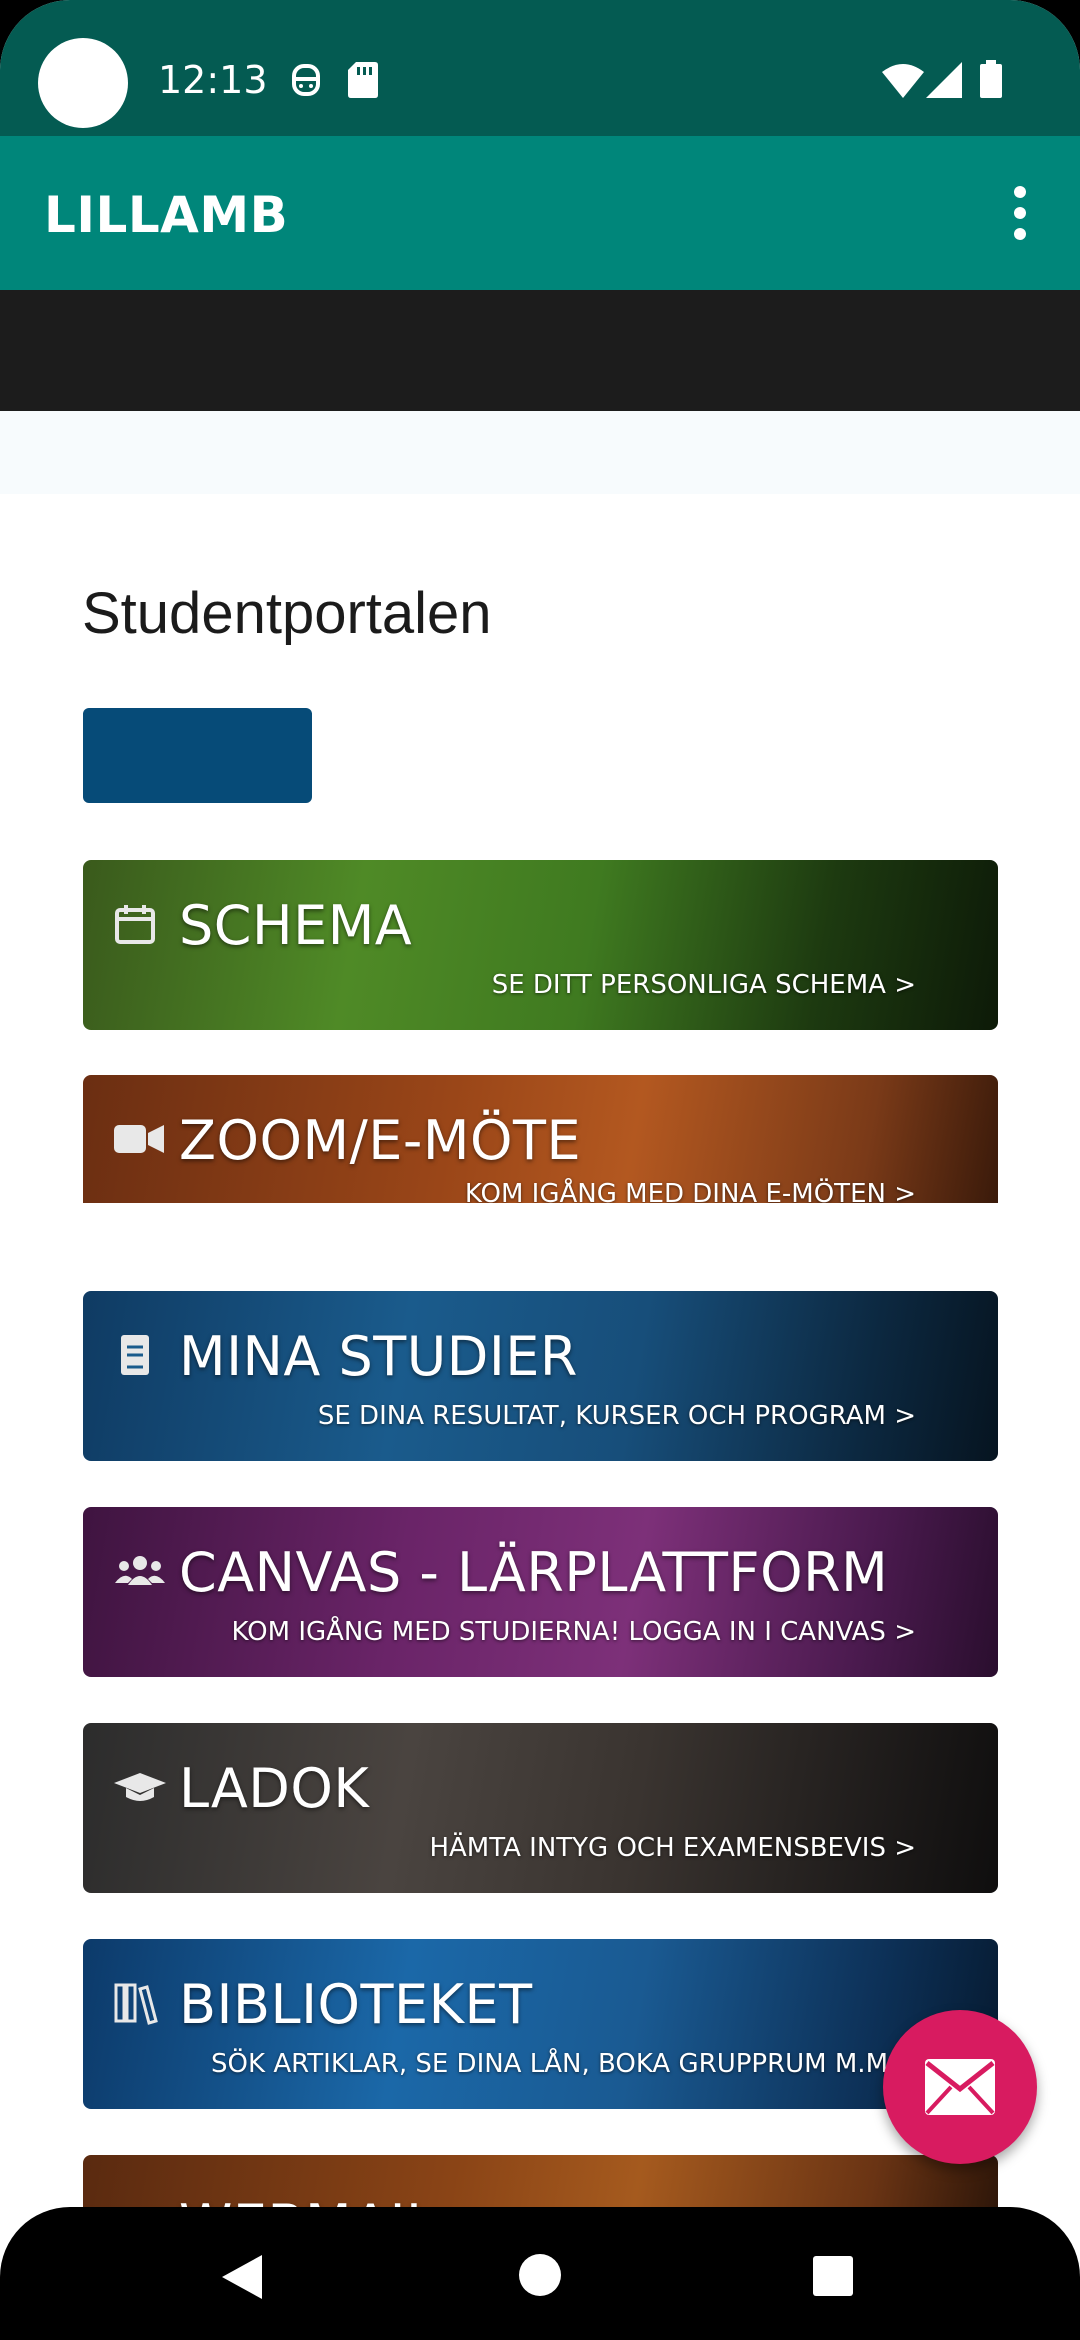  I want to click on back-icon, so click(242, 2277).